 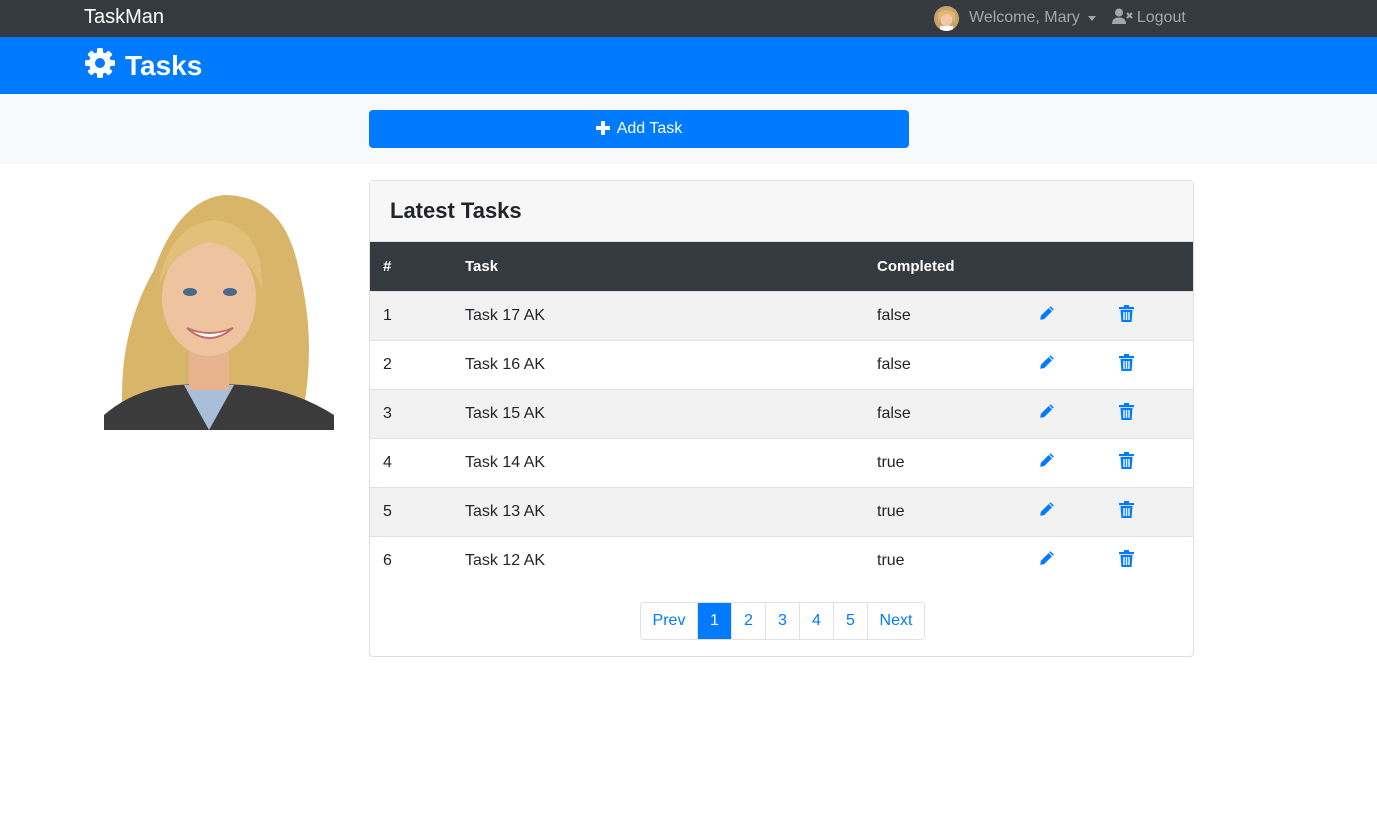 I want to click on pagination-page-2: 2, so click(x=748, y=621).